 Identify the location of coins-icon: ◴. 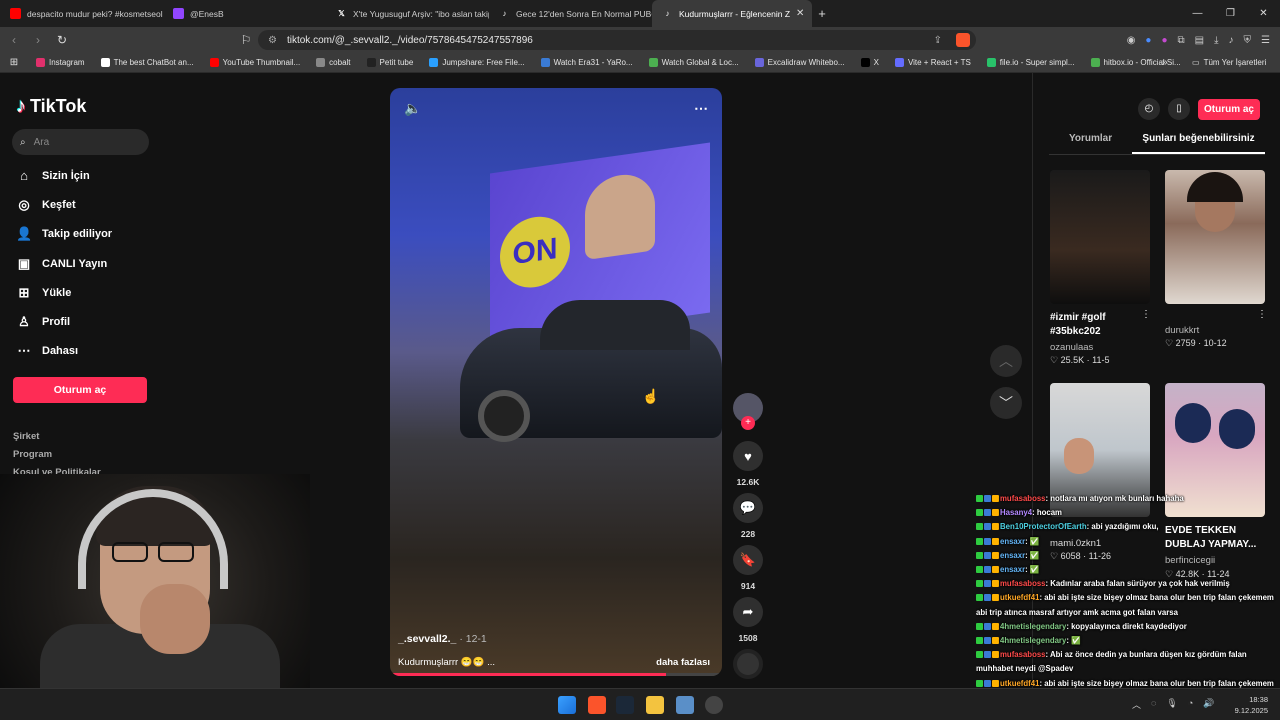
(1148, 109).